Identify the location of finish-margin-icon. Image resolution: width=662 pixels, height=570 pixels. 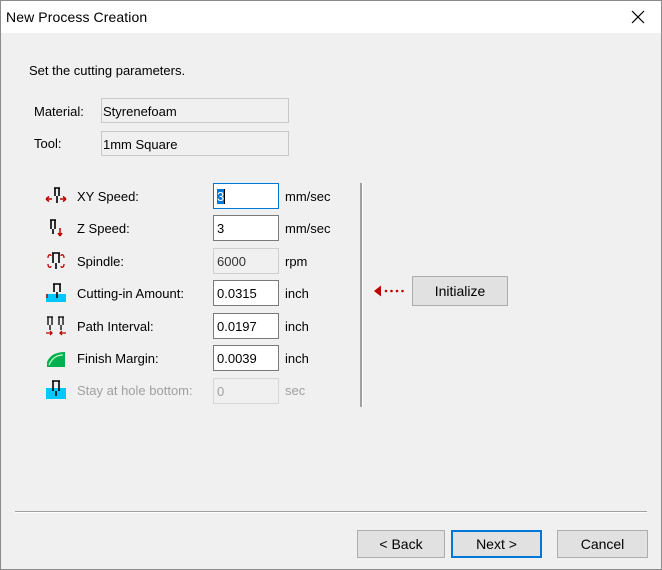
(56, 359).